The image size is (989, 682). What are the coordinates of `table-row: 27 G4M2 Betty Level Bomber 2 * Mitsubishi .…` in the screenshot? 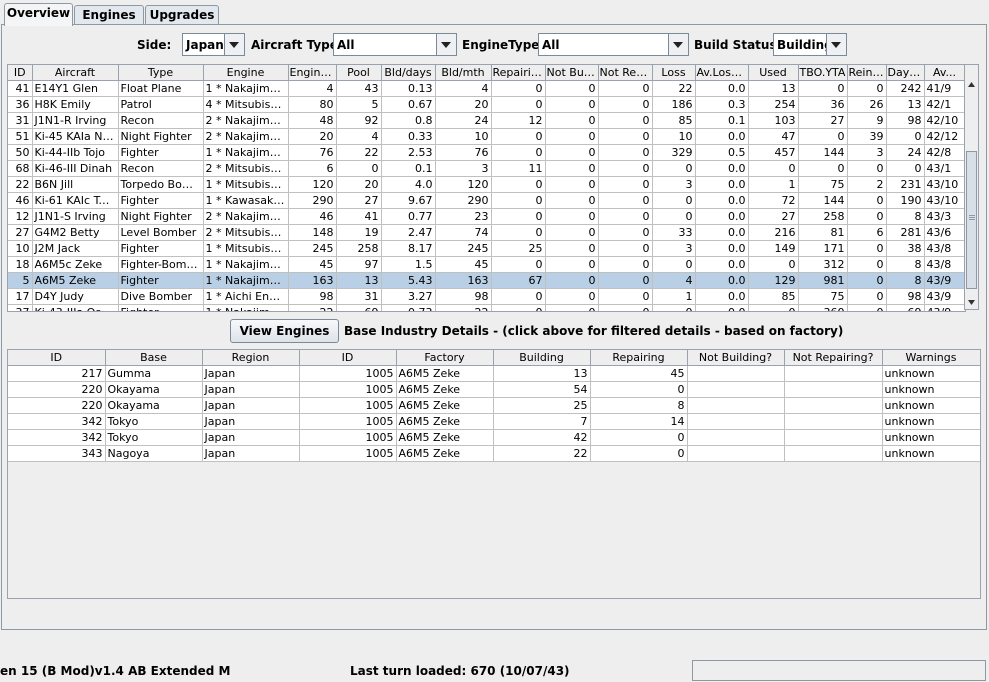 It's located at (486, 232).